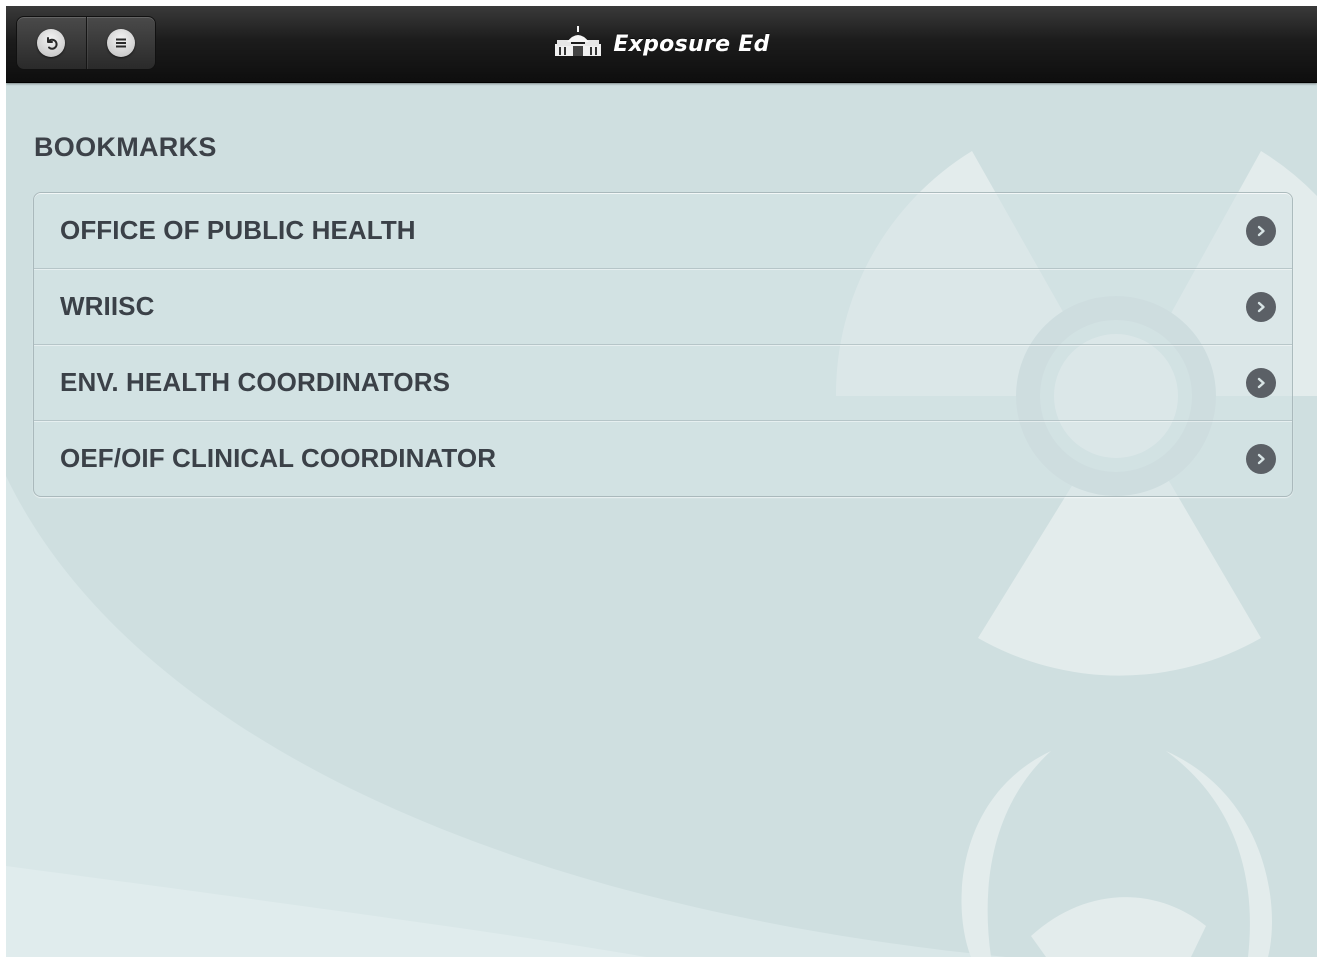  I want to click on app-title-area: Exposure Ed, so click(661, 44).